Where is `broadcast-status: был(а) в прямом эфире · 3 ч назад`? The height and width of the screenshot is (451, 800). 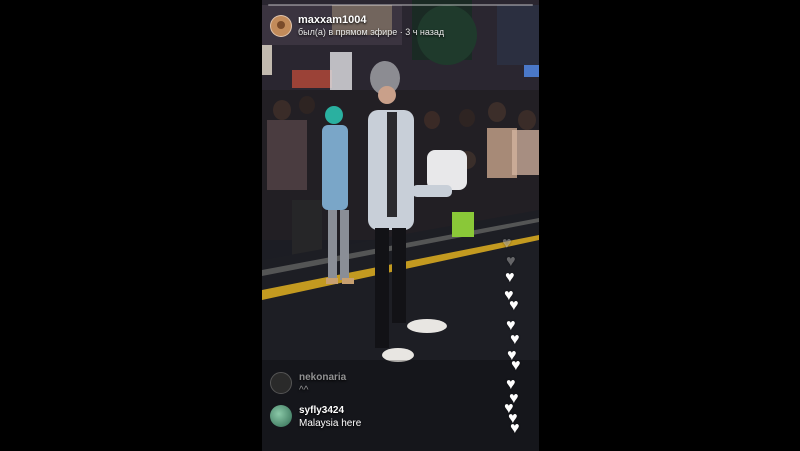
broadcast-status: был(а) в прямом эфире · 3 ч назад is located at coordinates (371, 32).